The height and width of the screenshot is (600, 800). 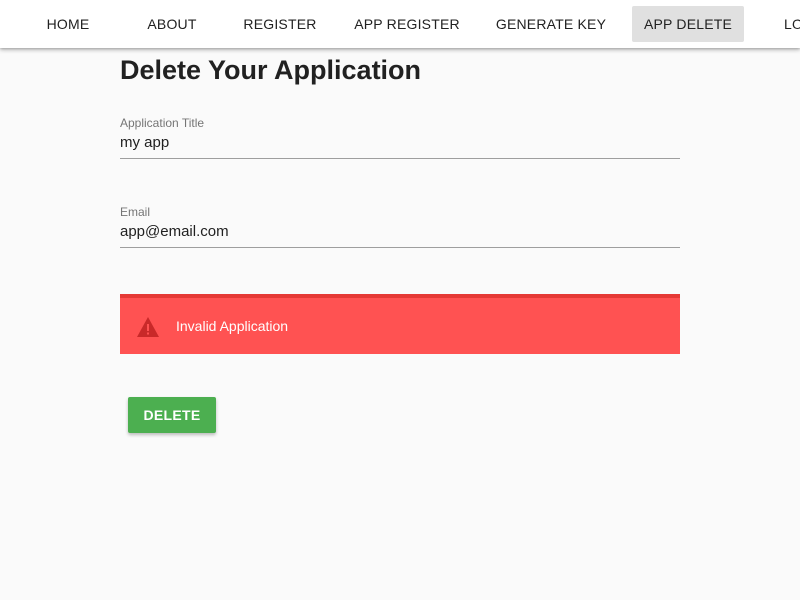 I want to click on email-field: Email, so click(x=400, y=226).